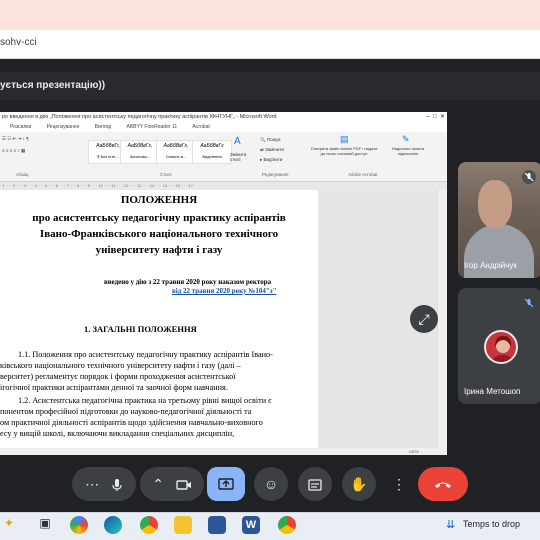 This screenshot has height=540, width=540. I want to click on doc-section-heading: 1. ЗАГАЛЬНІ ПОЛОЖЕННЯ, so click(140, 329).